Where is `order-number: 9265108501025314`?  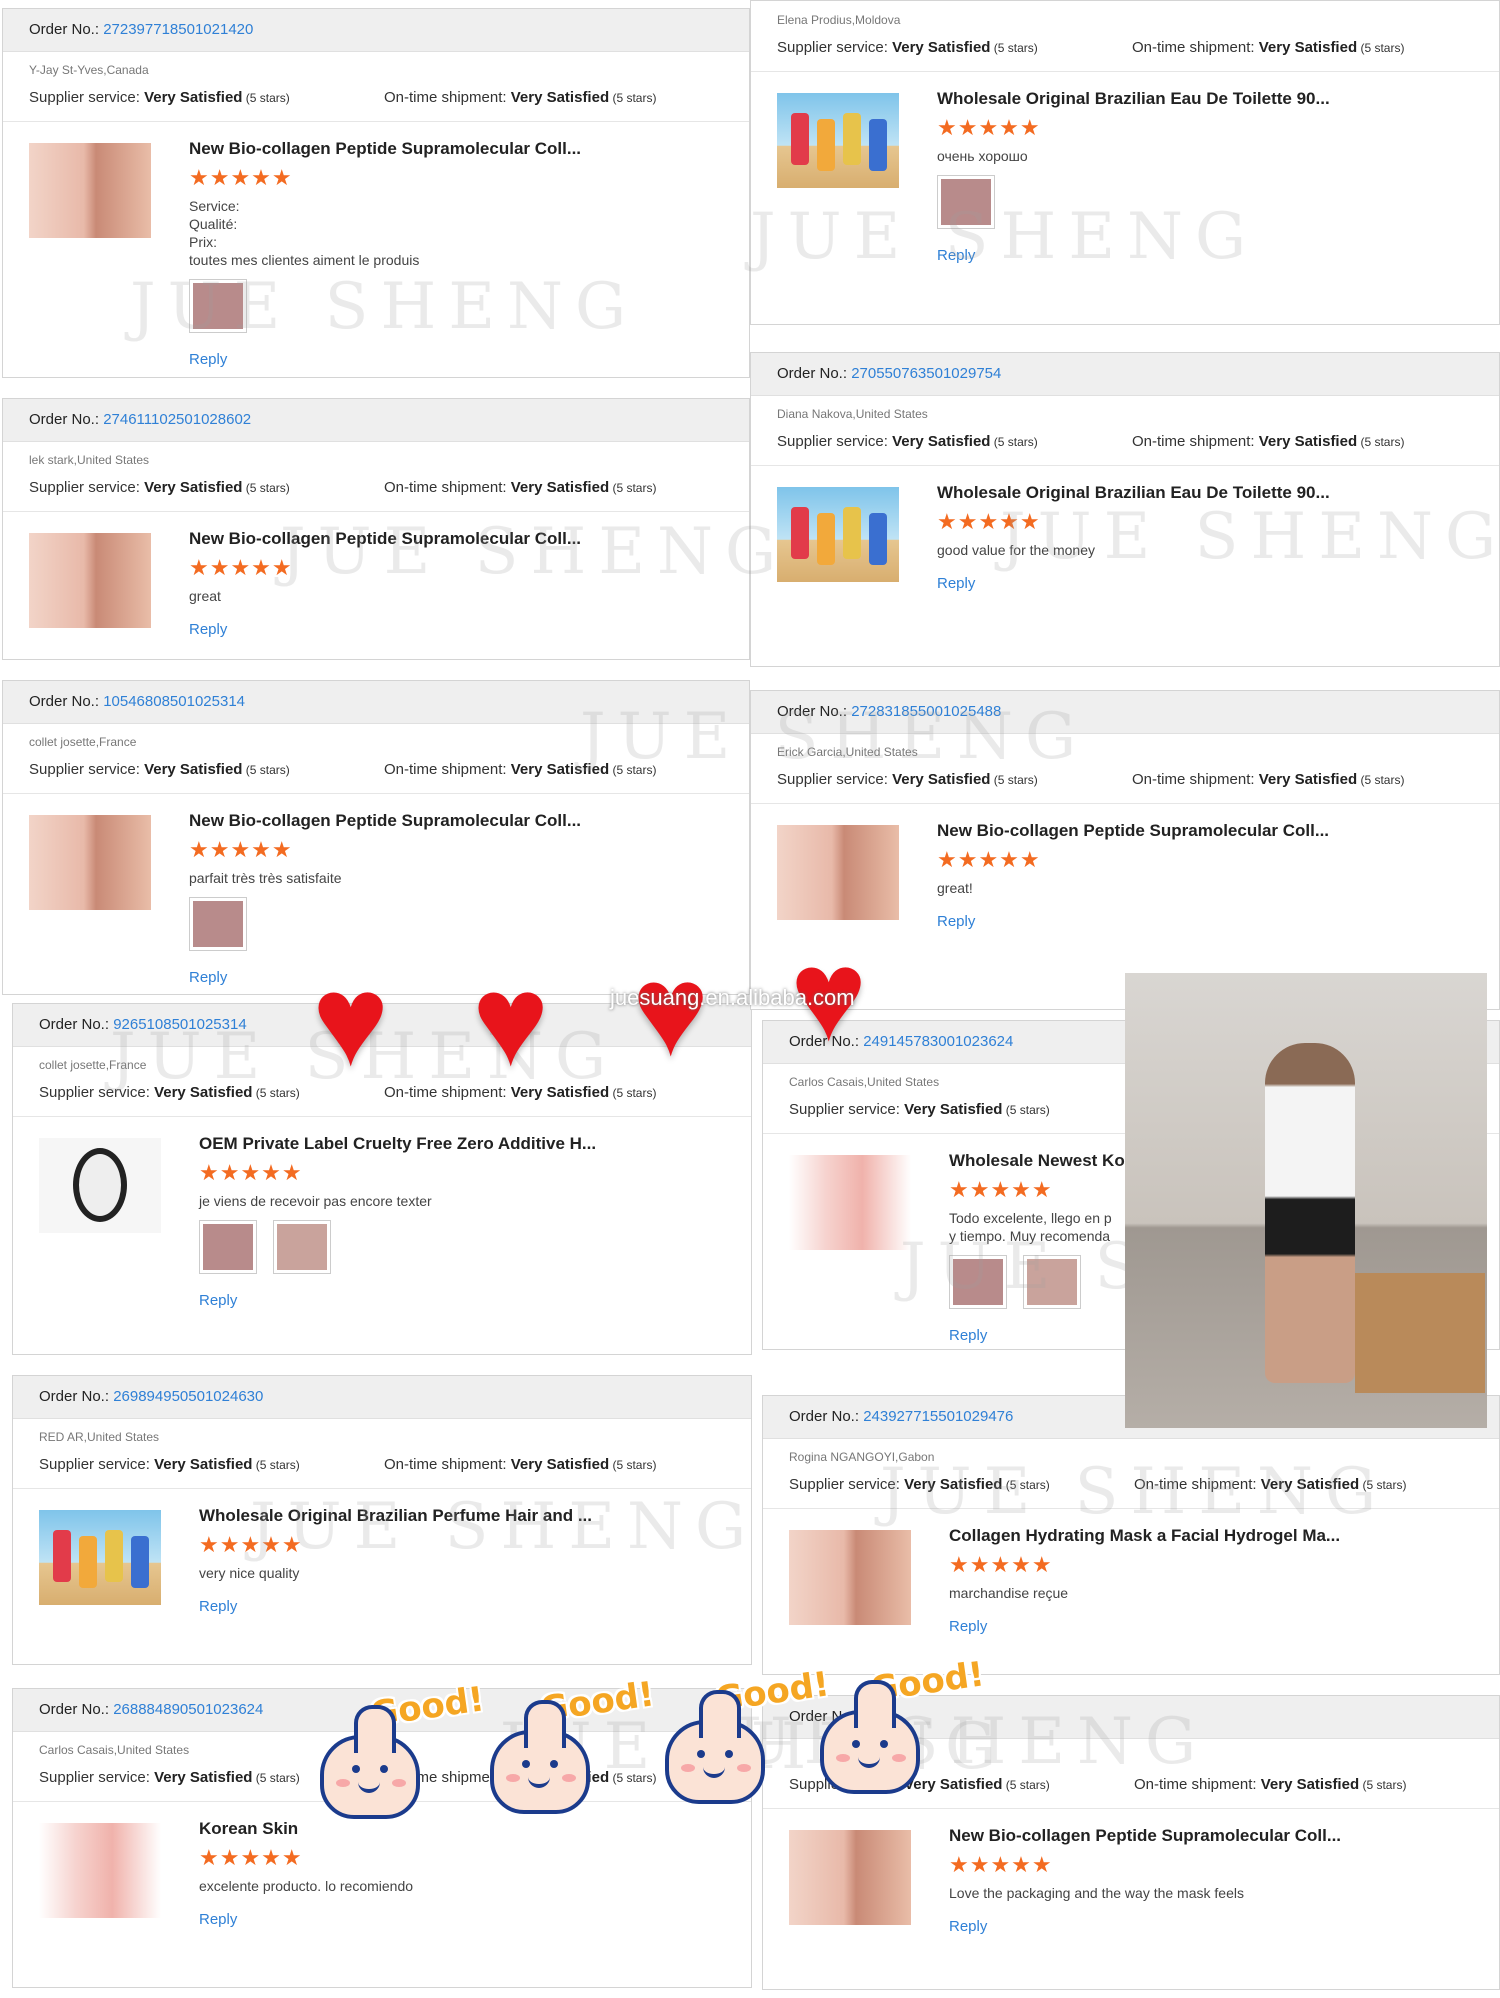
order-number: 9265108501025314 is located at coordinates (179, 1024).